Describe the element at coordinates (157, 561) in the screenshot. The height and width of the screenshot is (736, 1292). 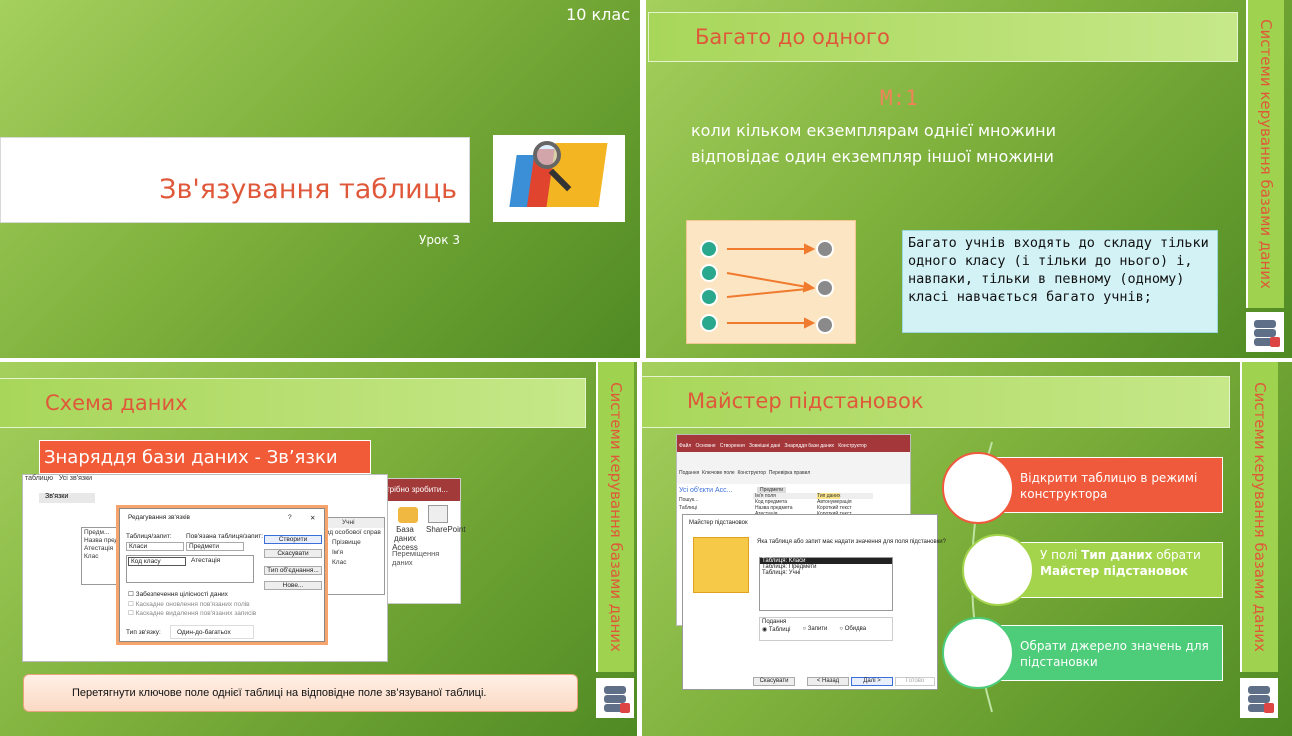
I see `left-field-cell: Код класу` at that location.